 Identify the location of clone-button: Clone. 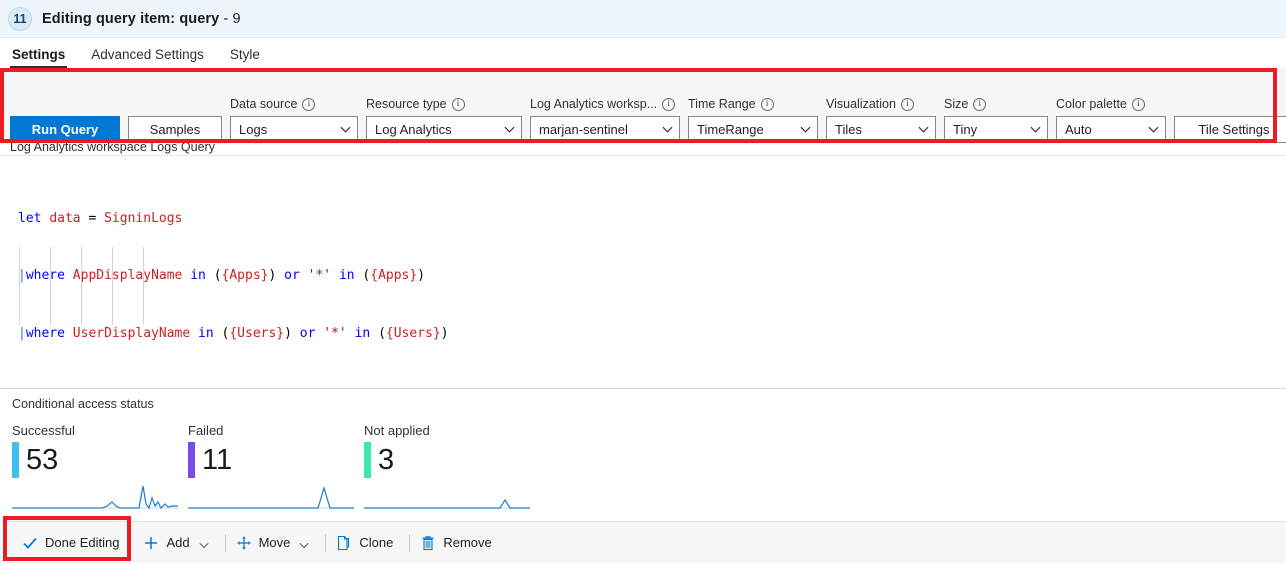
(367, 543).